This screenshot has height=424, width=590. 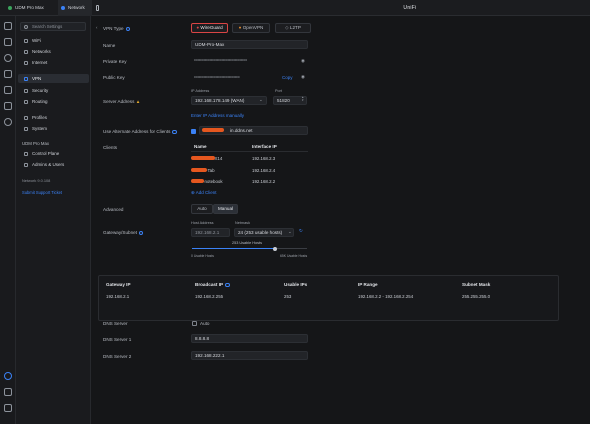 What do you see at coordinates (36, 40) in the screenshot?
I see `sidebar-item-label: WiFi` at bounding box center [36, 40].